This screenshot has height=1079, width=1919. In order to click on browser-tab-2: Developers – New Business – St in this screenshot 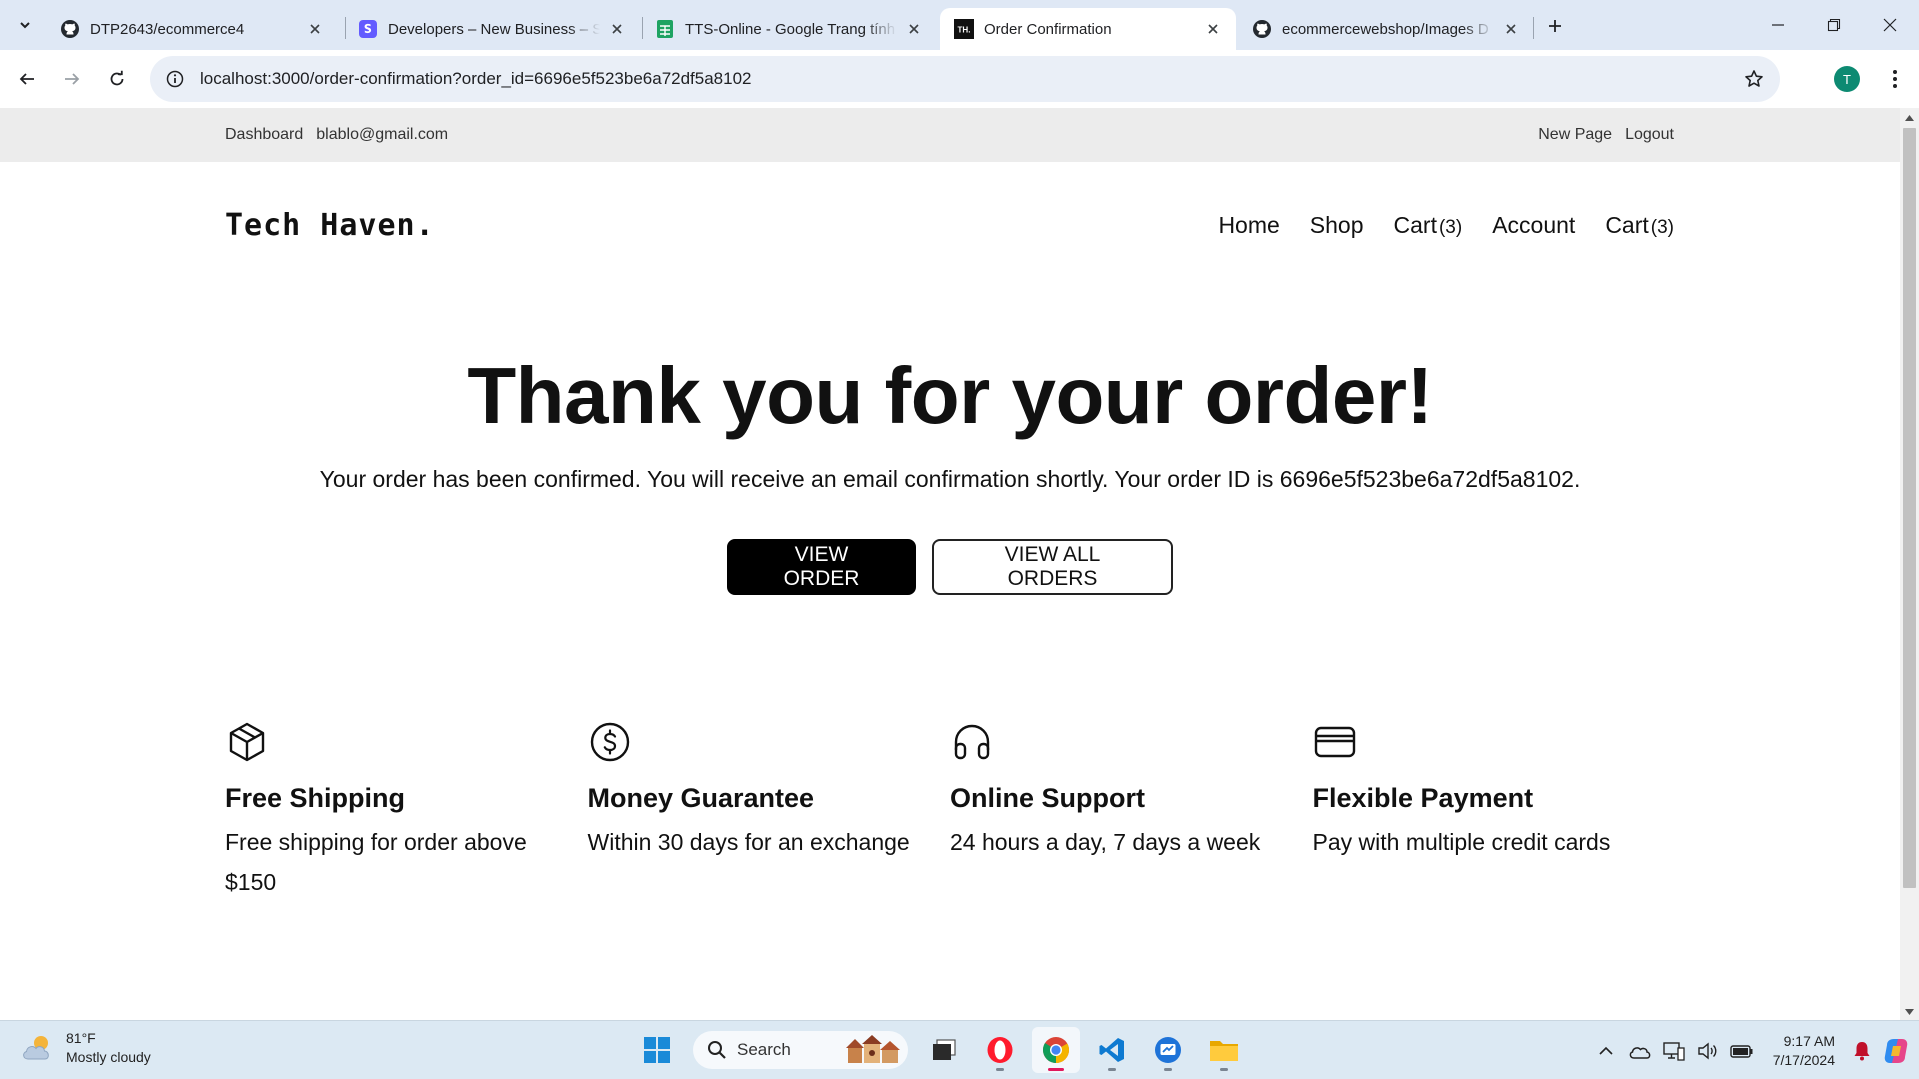, I will do `click(492, 29)`.